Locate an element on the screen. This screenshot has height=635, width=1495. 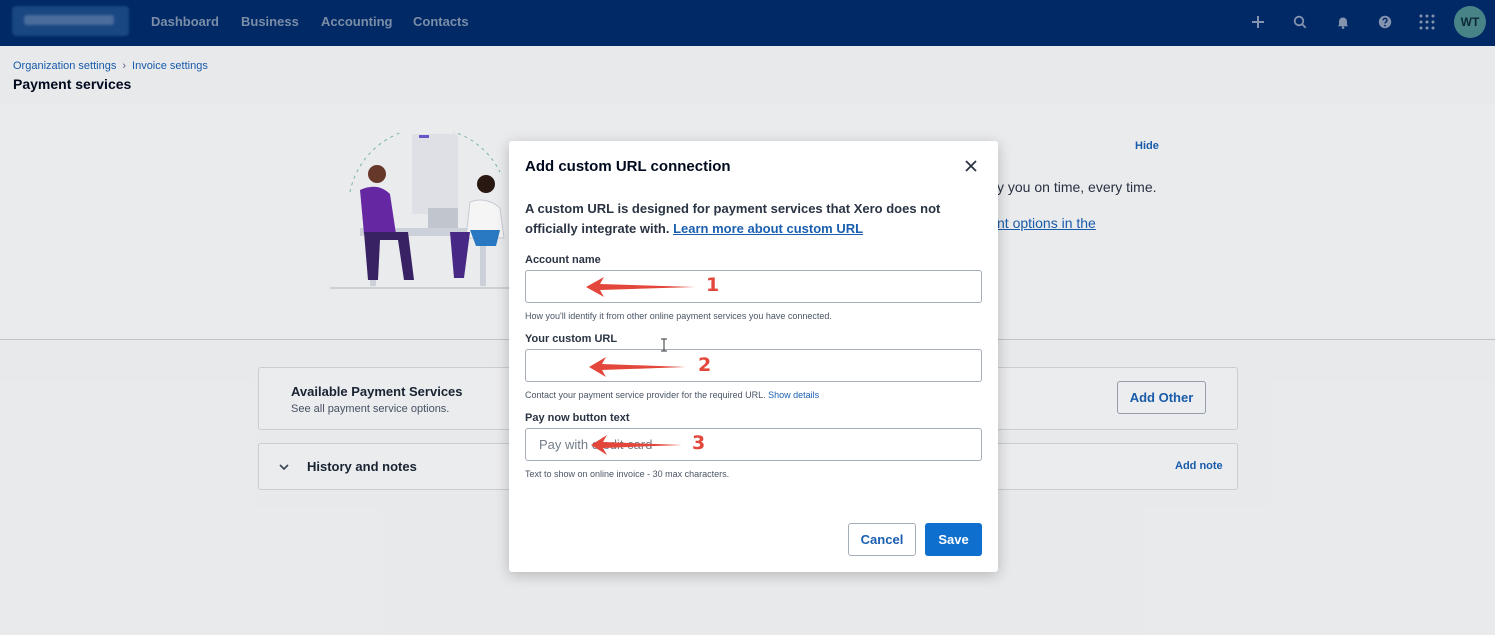
pay-now-text-input is located at coordinates (753, 444).